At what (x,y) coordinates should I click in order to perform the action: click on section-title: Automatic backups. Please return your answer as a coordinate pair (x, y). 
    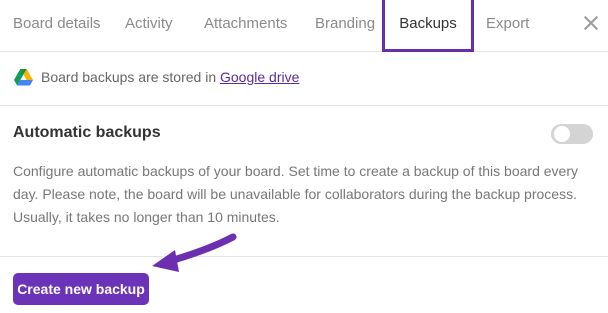
    Looking at the image, I should click on (87, 132).